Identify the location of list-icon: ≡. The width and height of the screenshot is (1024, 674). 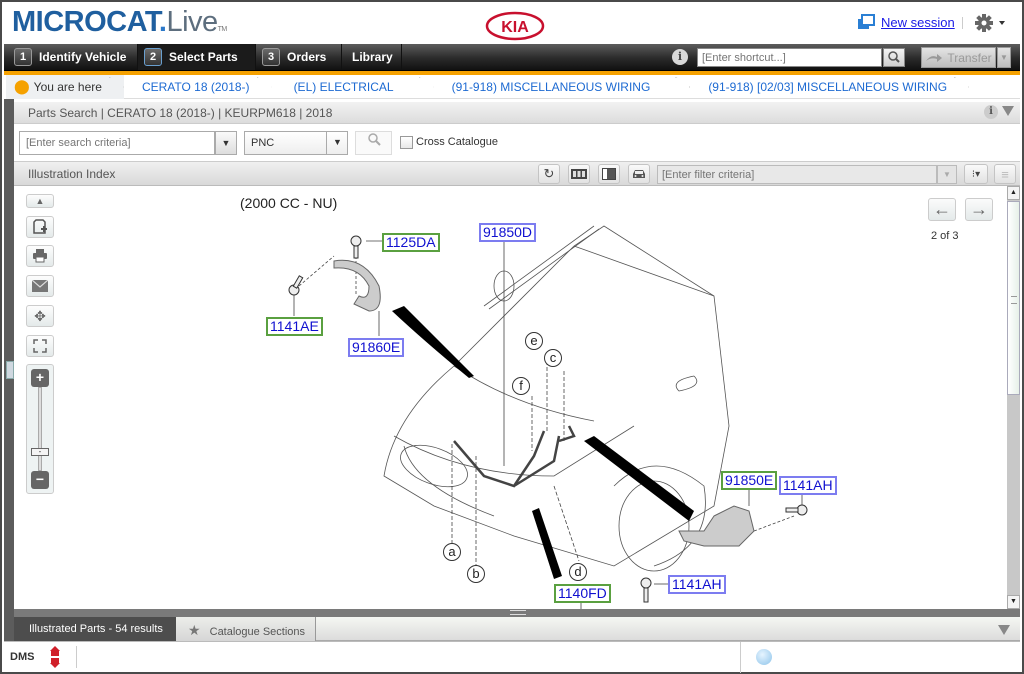
(1005, 174).